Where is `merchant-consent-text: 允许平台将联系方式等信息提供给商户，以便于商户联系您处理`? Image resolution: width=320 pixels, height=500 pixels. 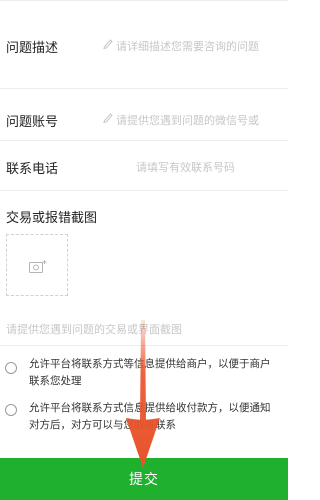 merchant-consent-text: 允许平台将联系方式等信息提供给商户，以便于商户联系您处理 is located at coordinates (150, 372).